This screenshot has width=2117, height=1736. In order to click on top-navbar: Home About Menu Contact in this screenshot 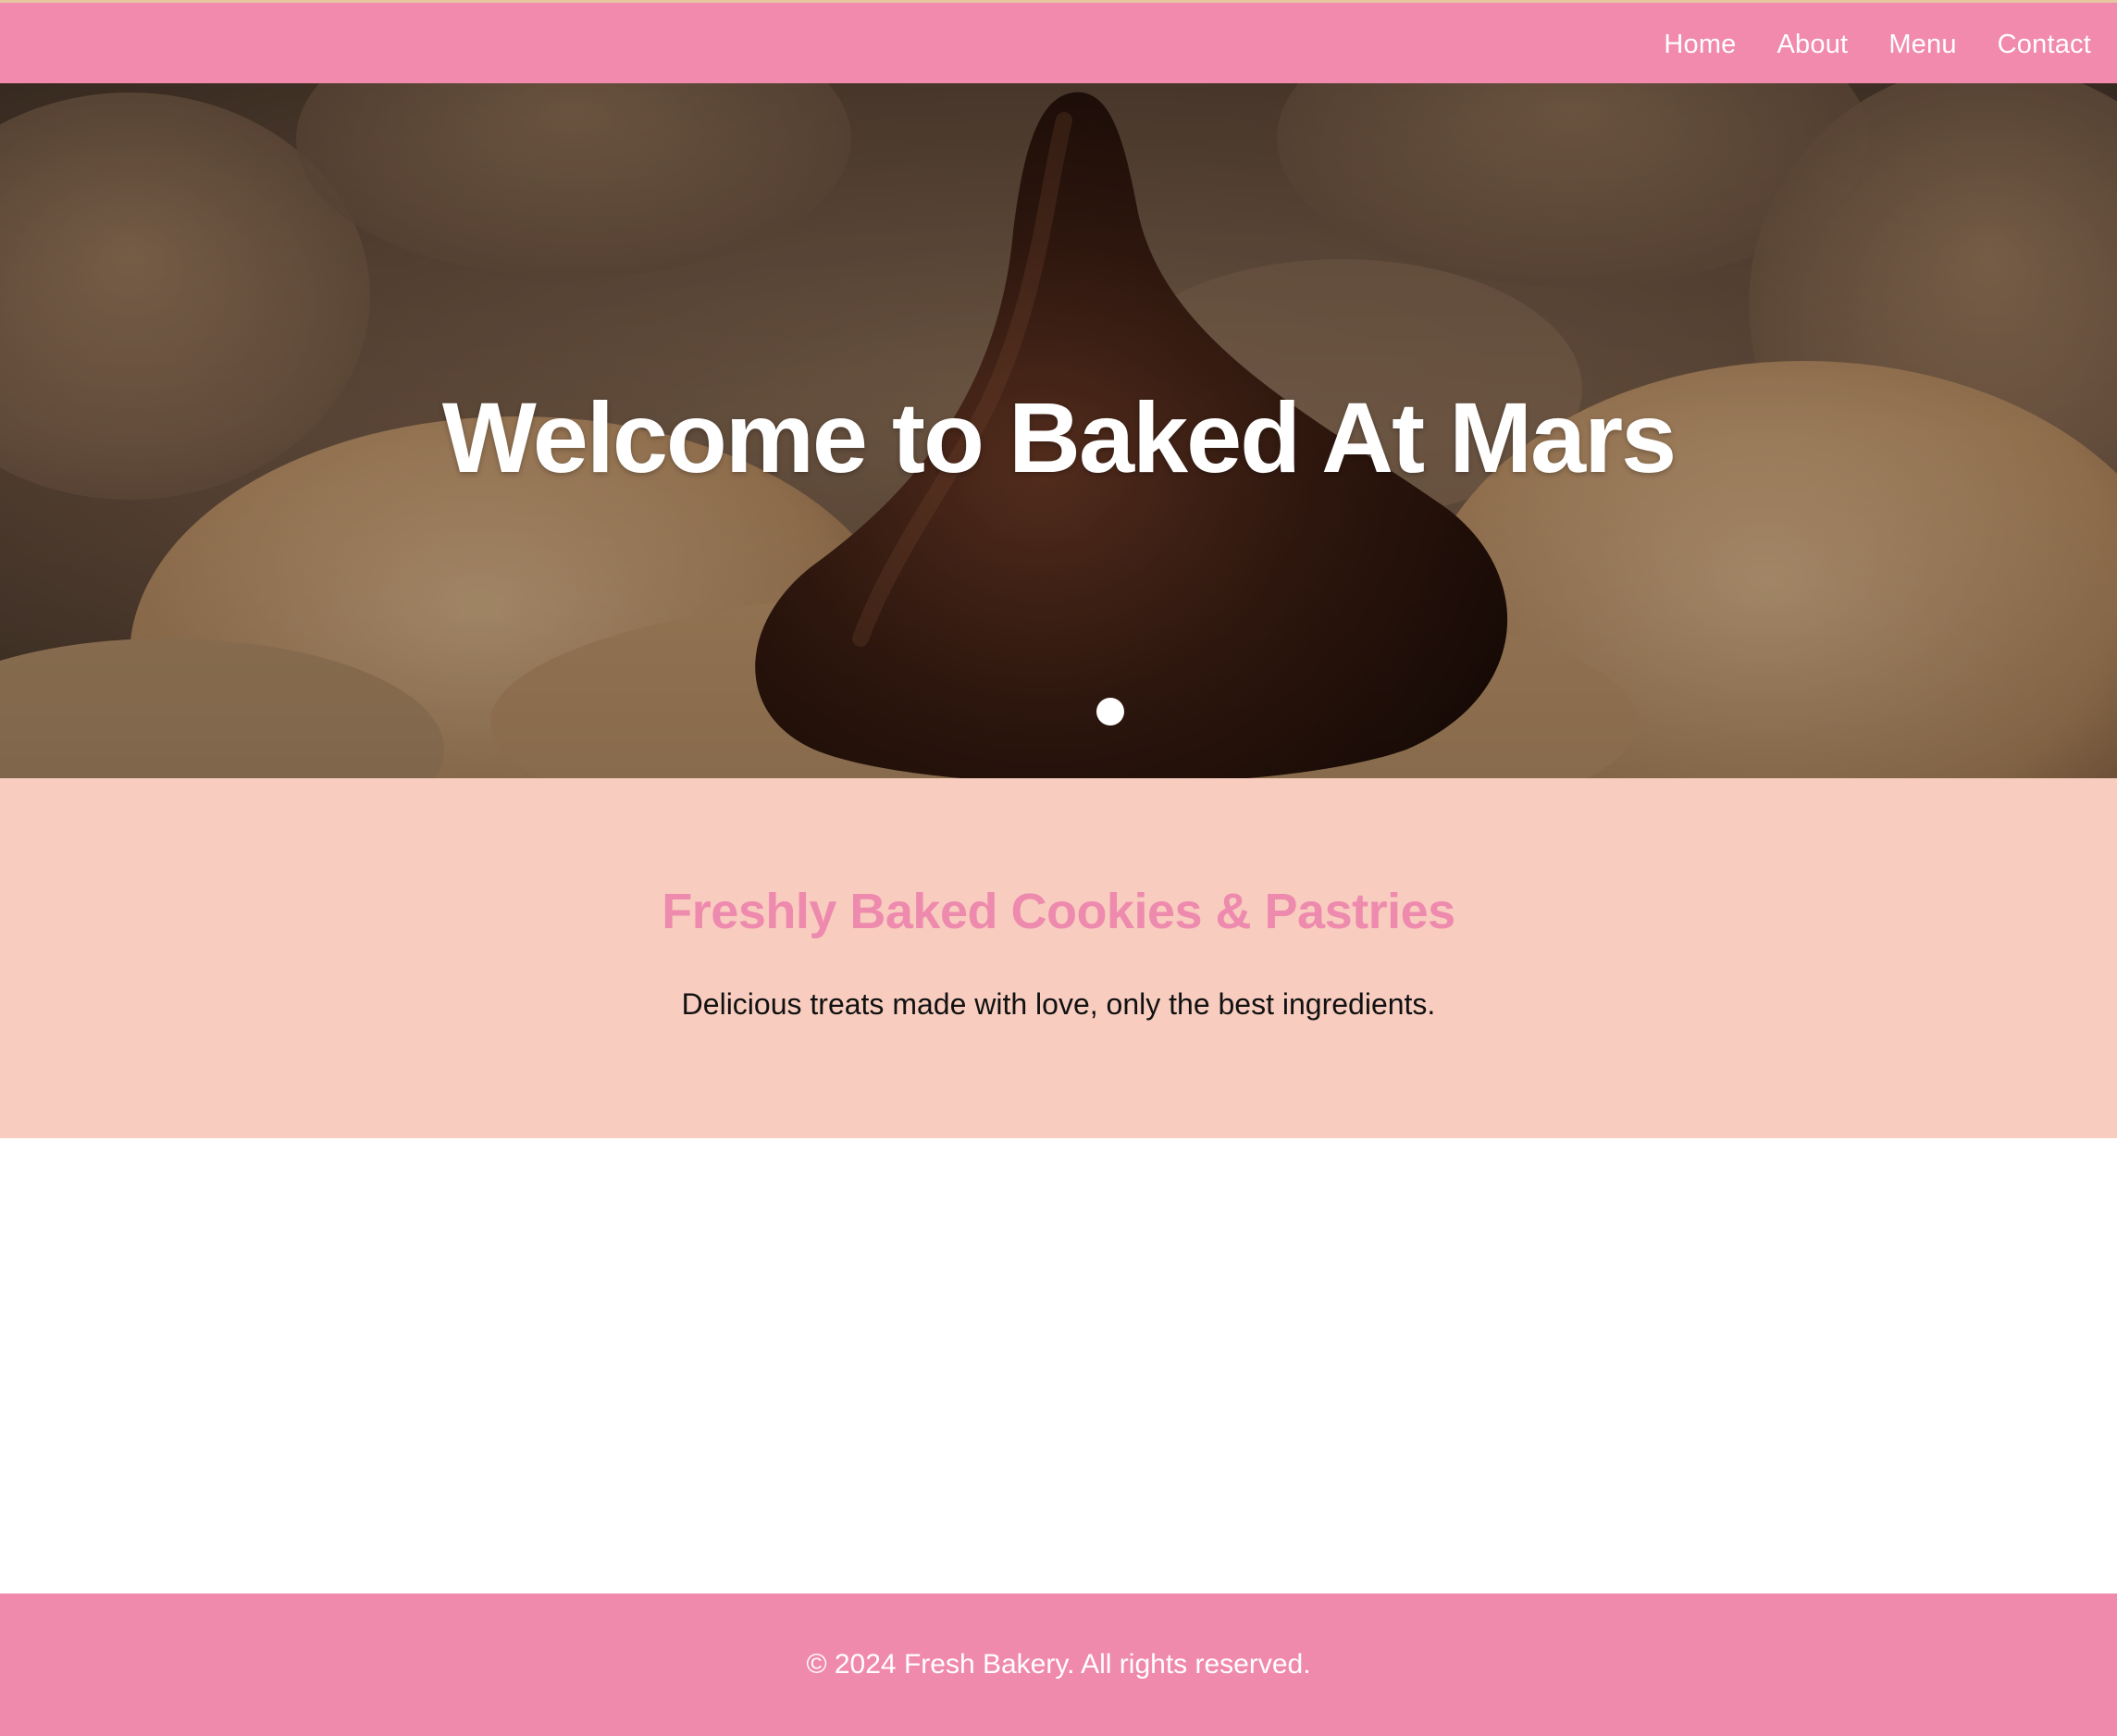, I will do `click(1058, 41)`.